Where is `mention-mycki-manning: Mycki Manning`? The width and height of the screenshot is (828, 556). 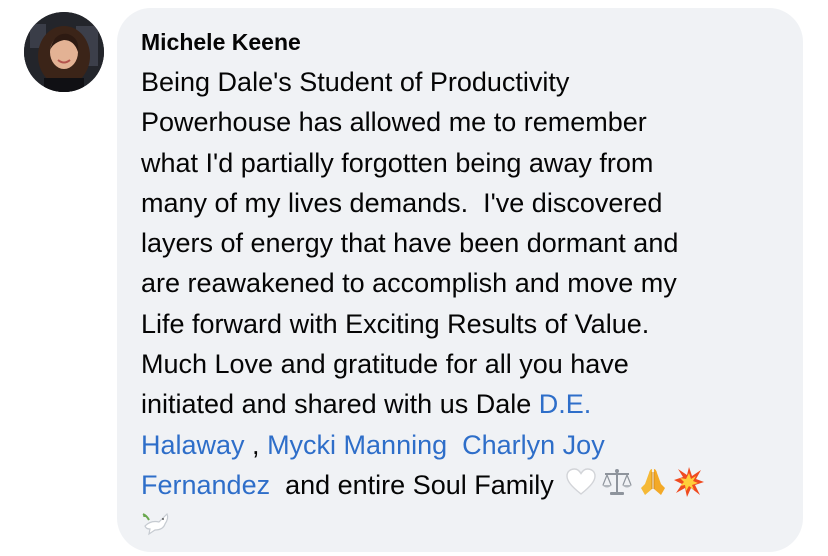 mention-mycki-manning: Mycki Manning is located at coordinates (357, 445).